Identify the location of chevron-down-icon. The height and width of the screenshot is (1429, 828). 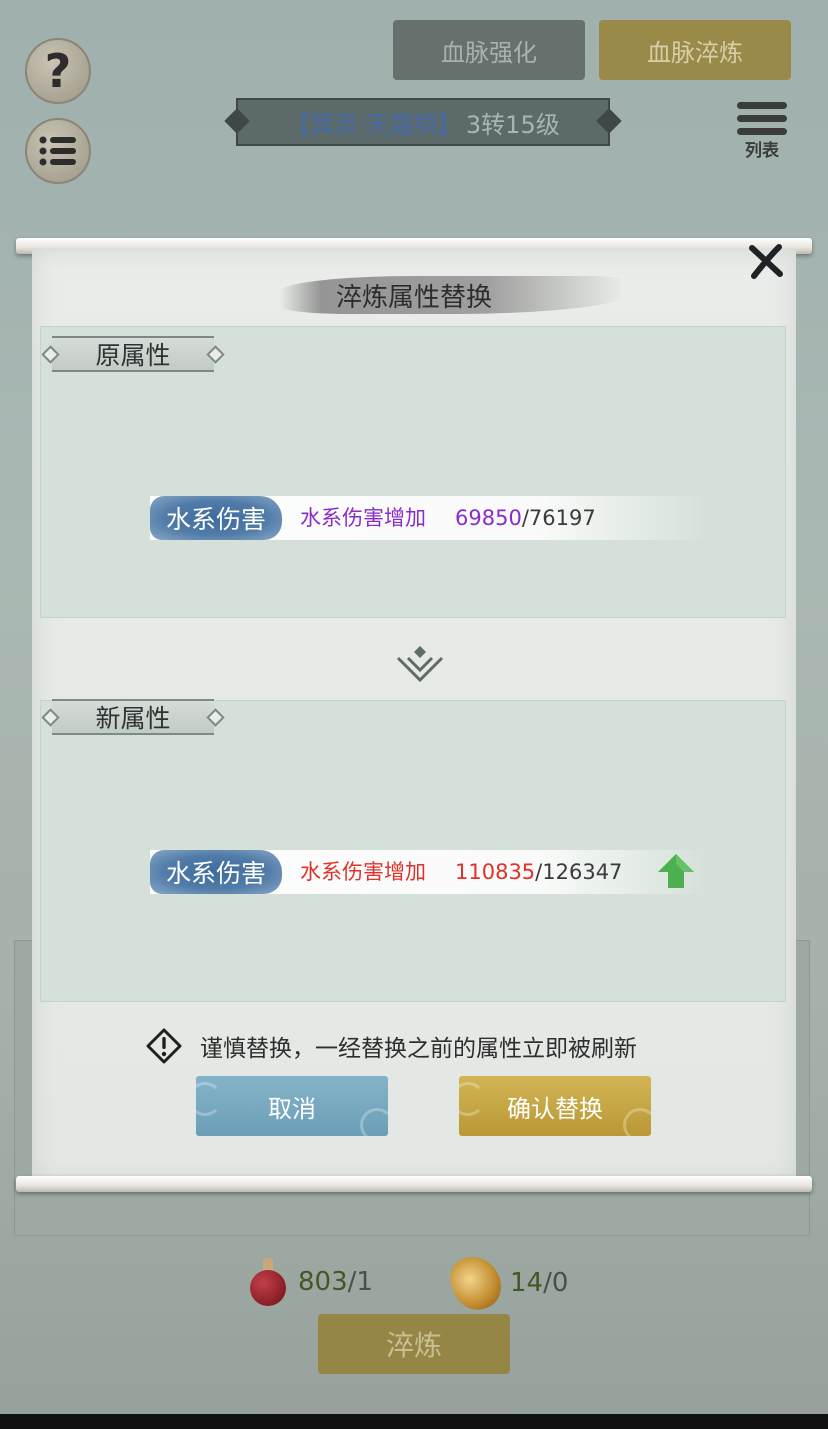
(420, 664).